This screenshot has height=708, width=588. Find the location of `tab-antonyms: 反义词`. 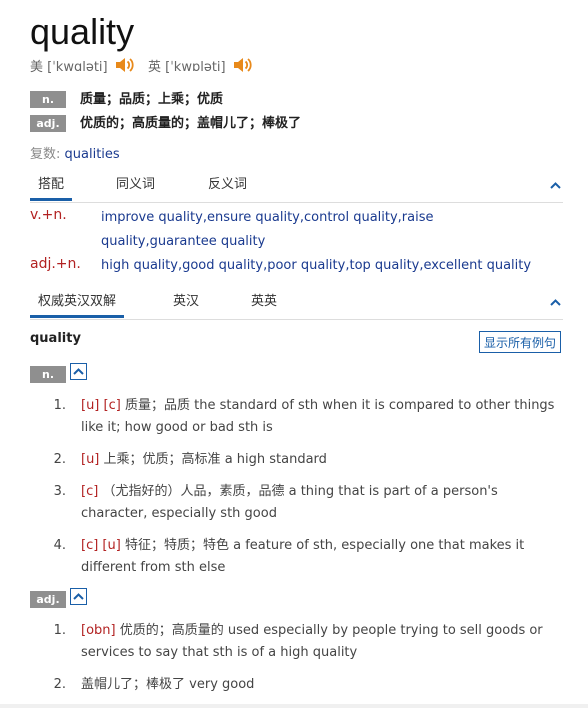

tab-antonyms: 反义词 is located at coordinates (227, 185).